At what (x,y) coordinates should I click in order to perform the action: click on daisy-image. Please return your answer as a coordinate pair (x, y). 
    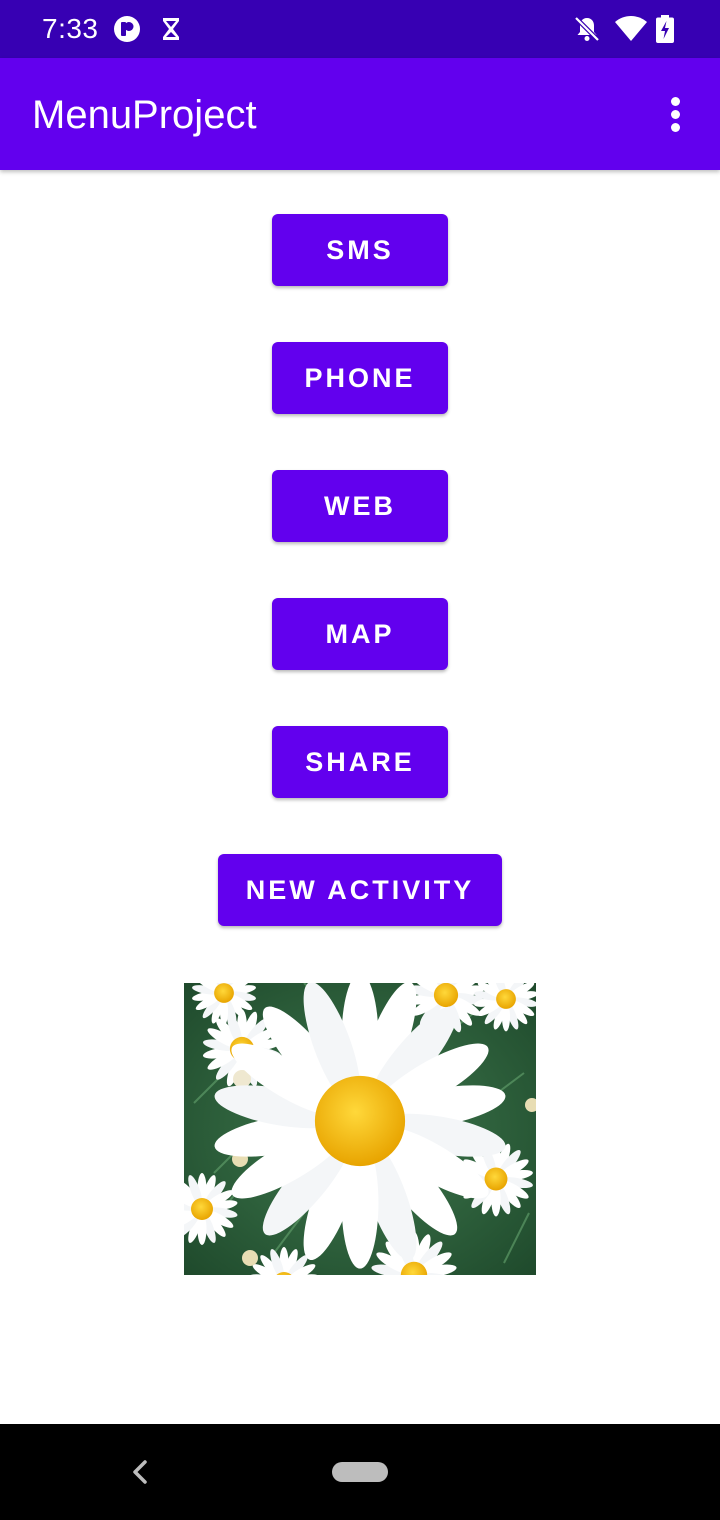
    Looking at the image, I should click on (360, 1129).